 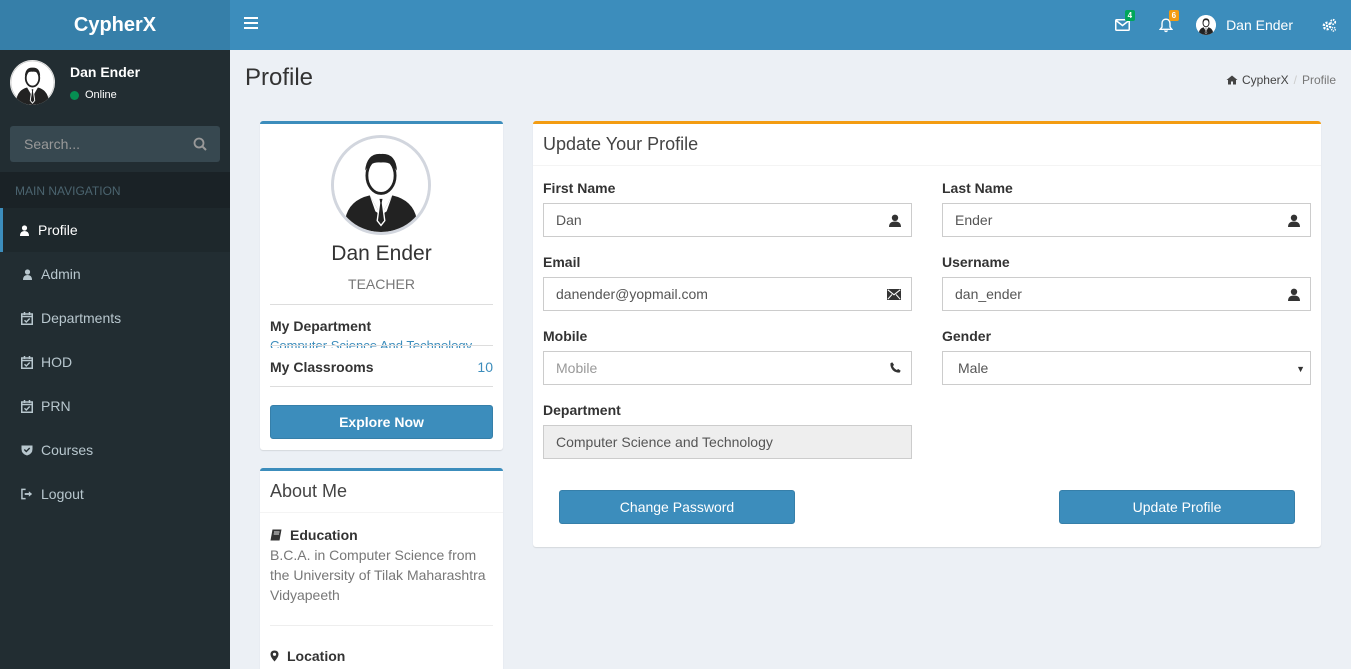 I want to click on last-name-input, so click(x=1126, y=220).